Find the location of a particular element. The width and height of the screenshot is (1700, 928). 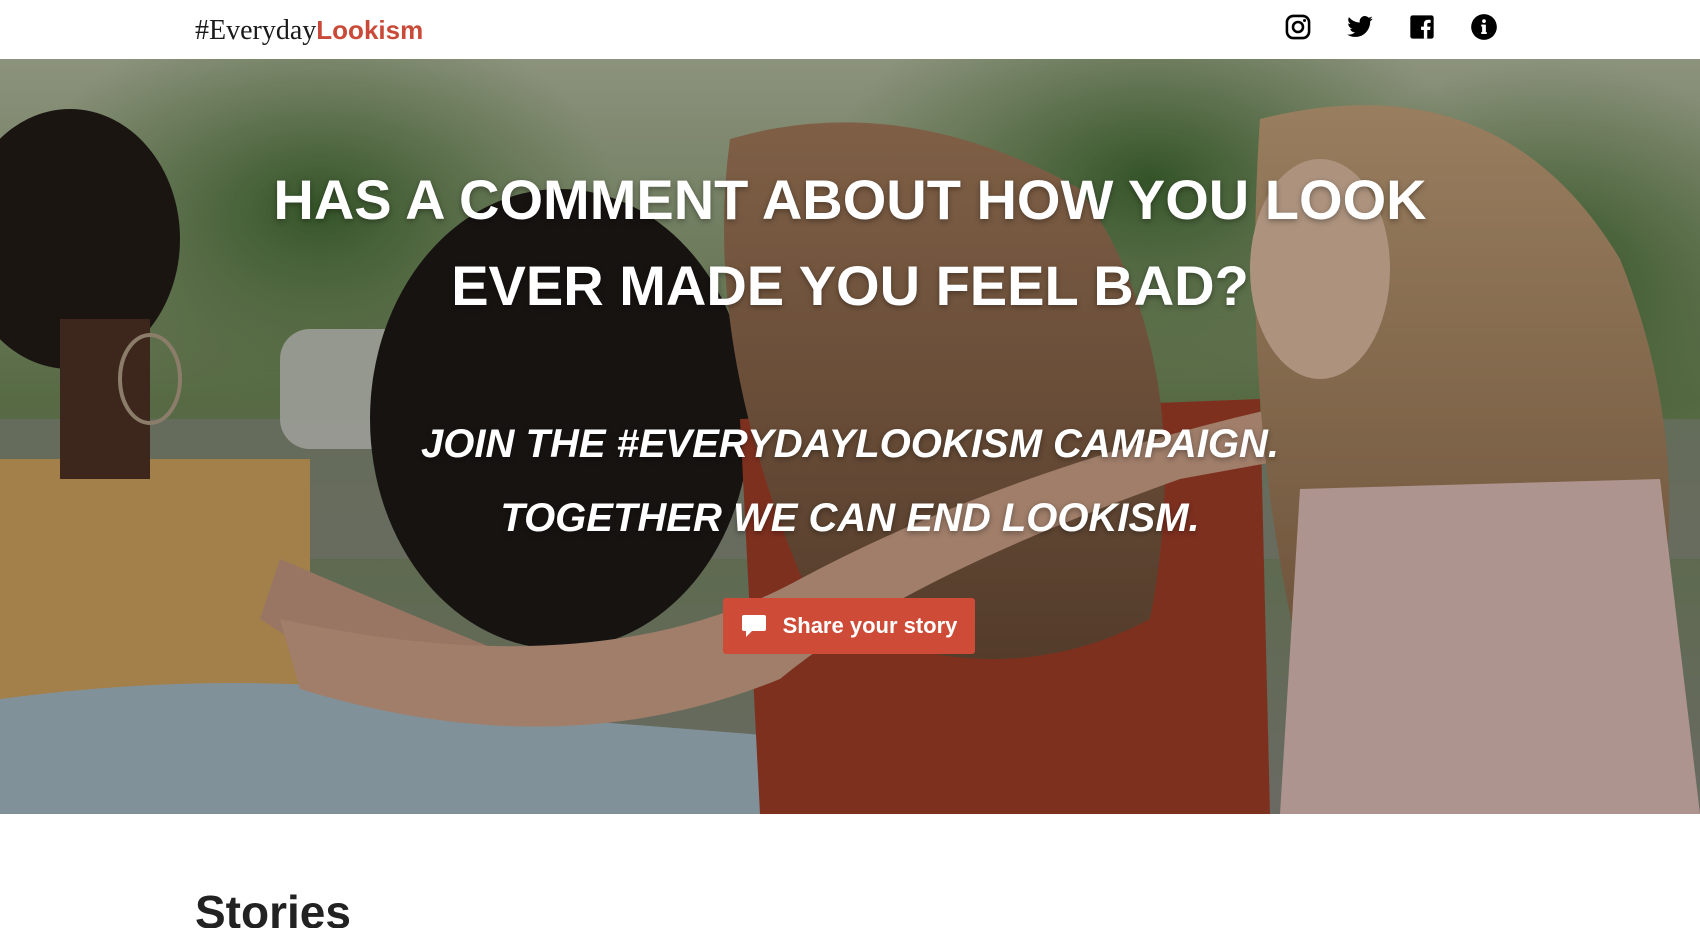

tagline-line-2: TOGETHER WE CAN END LOOKISM. is located at coordinates (850, 518).